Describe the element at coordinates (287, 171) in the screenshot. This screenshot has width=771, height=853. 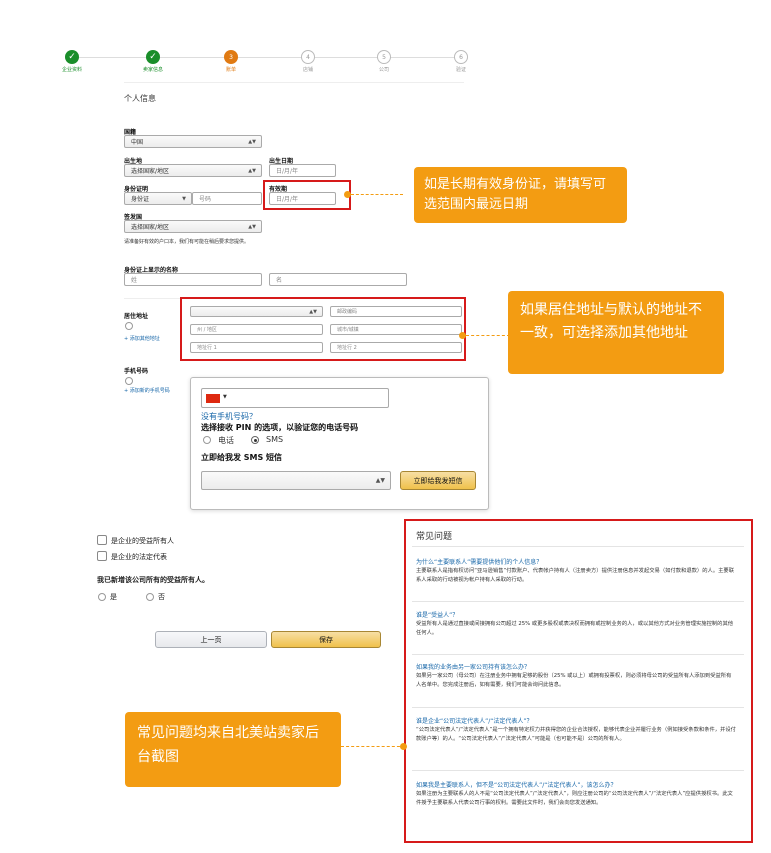
I see `birthdate-placeholder: 日/月/年` at that location.